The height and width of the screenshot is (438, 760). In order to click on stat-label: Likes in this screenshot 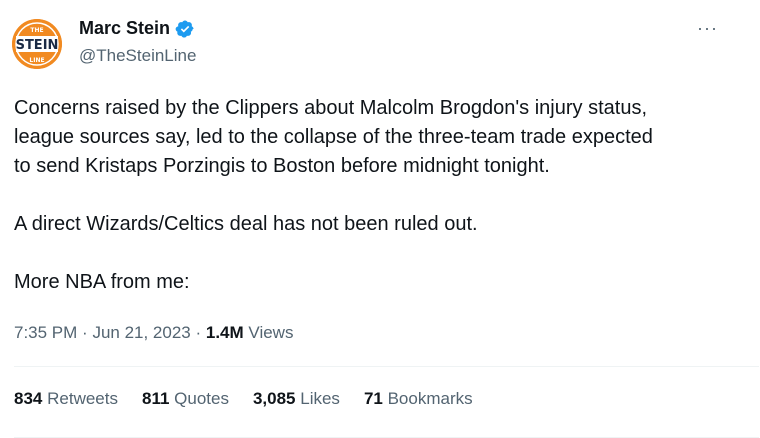, I will do `click(320, 398)`.